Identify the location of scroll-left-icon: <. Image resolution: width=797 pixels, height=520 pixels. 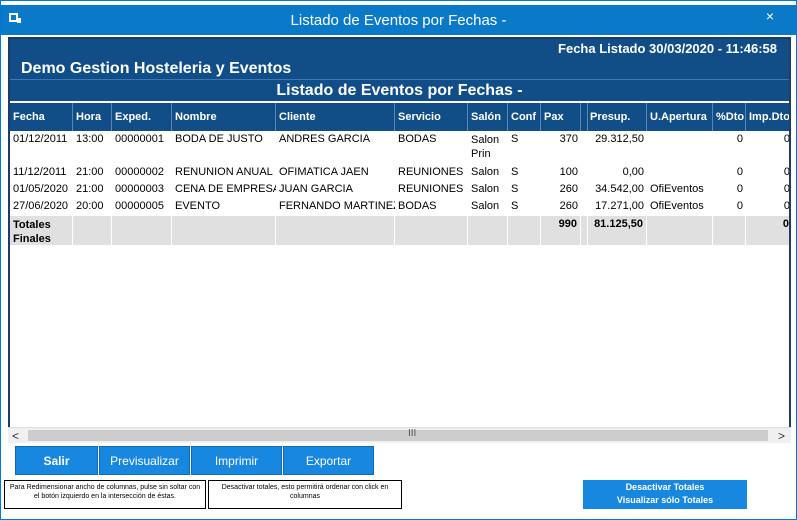
(15, 436).